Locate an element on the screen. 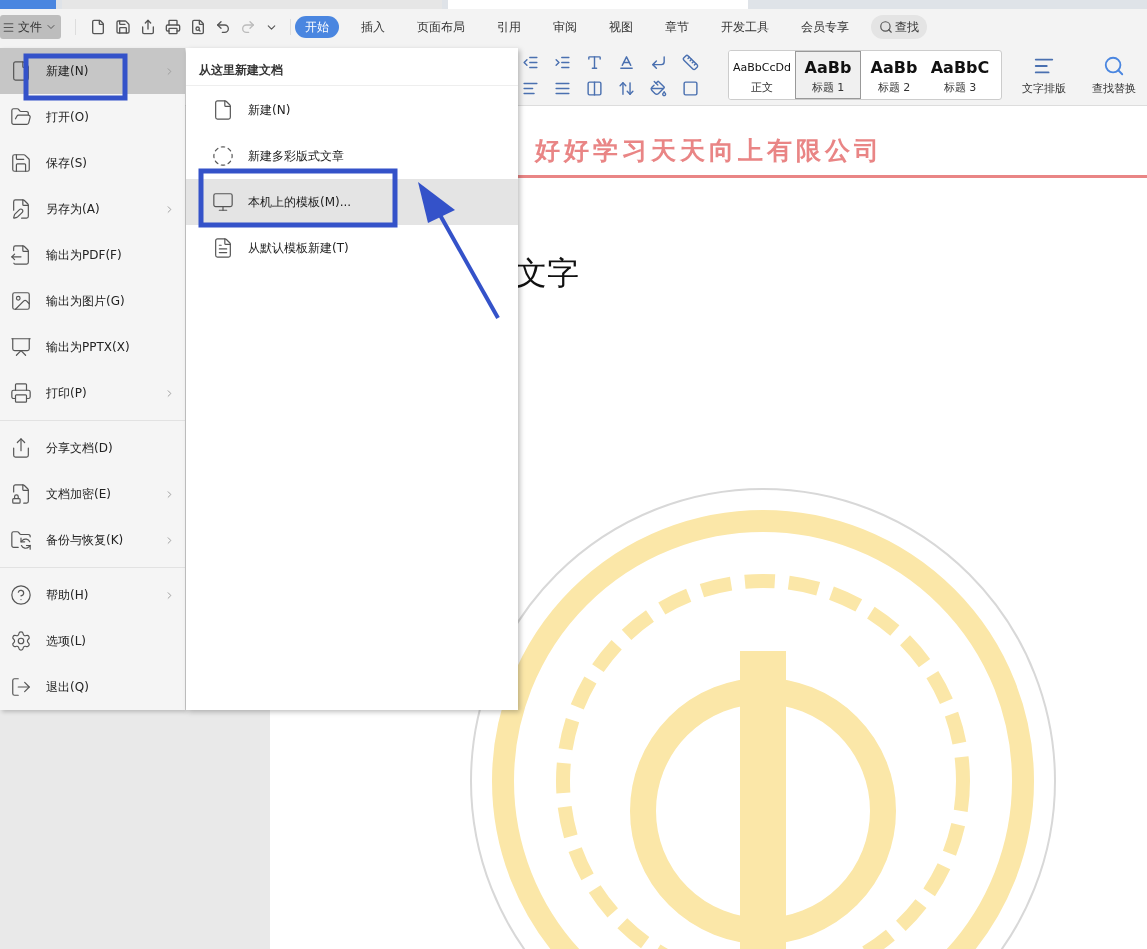 The width and height of the screenshot is (1147, 949). ribbon-tab: 开发工具 is located at coordinates (745, 27).